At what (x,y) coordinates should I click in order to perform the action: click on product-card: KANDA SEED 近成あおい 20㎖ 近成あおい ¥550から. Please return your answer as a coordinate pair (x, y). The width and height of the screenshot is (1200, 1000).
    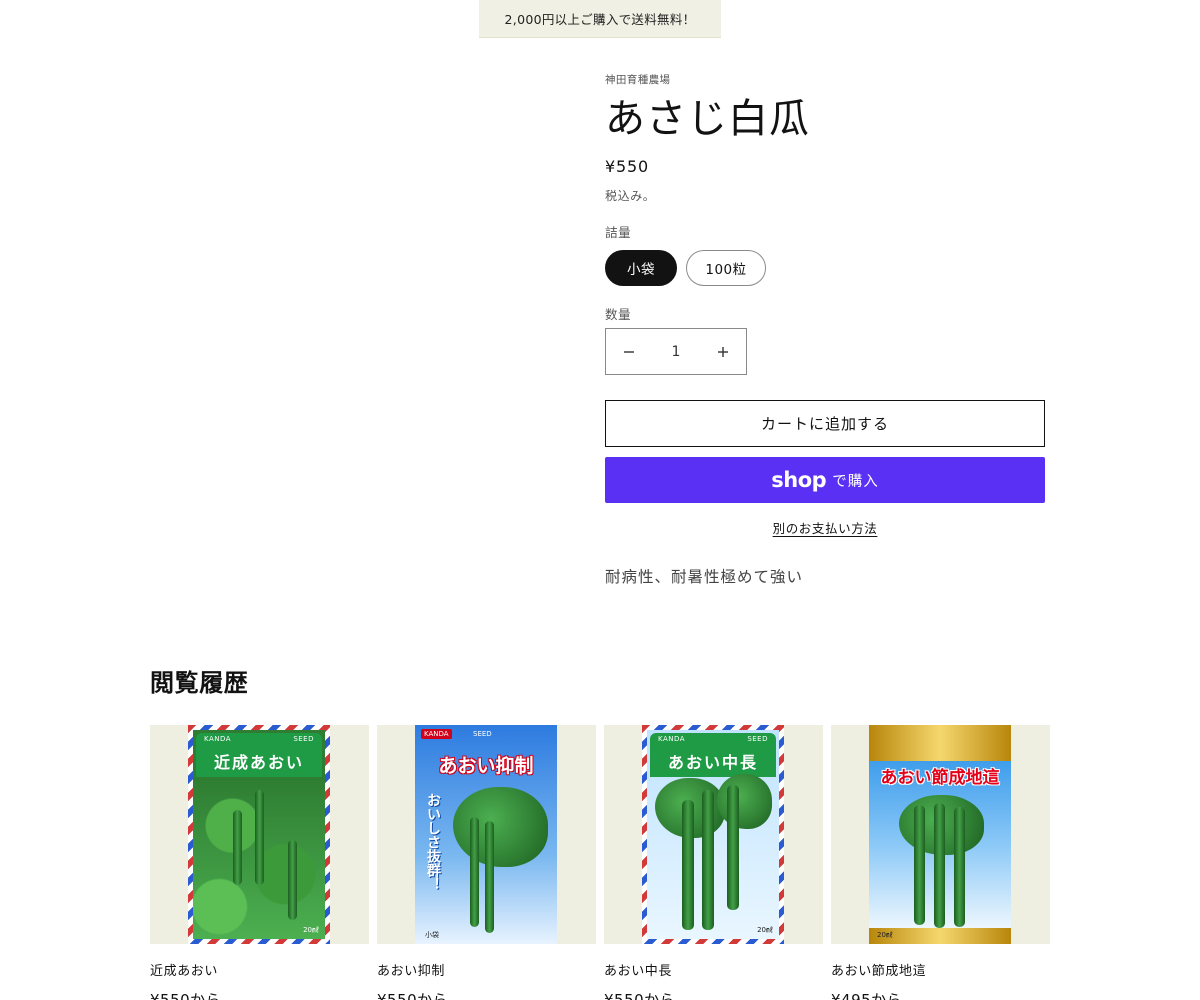
    Looking at the image, I should click on (259, 862).